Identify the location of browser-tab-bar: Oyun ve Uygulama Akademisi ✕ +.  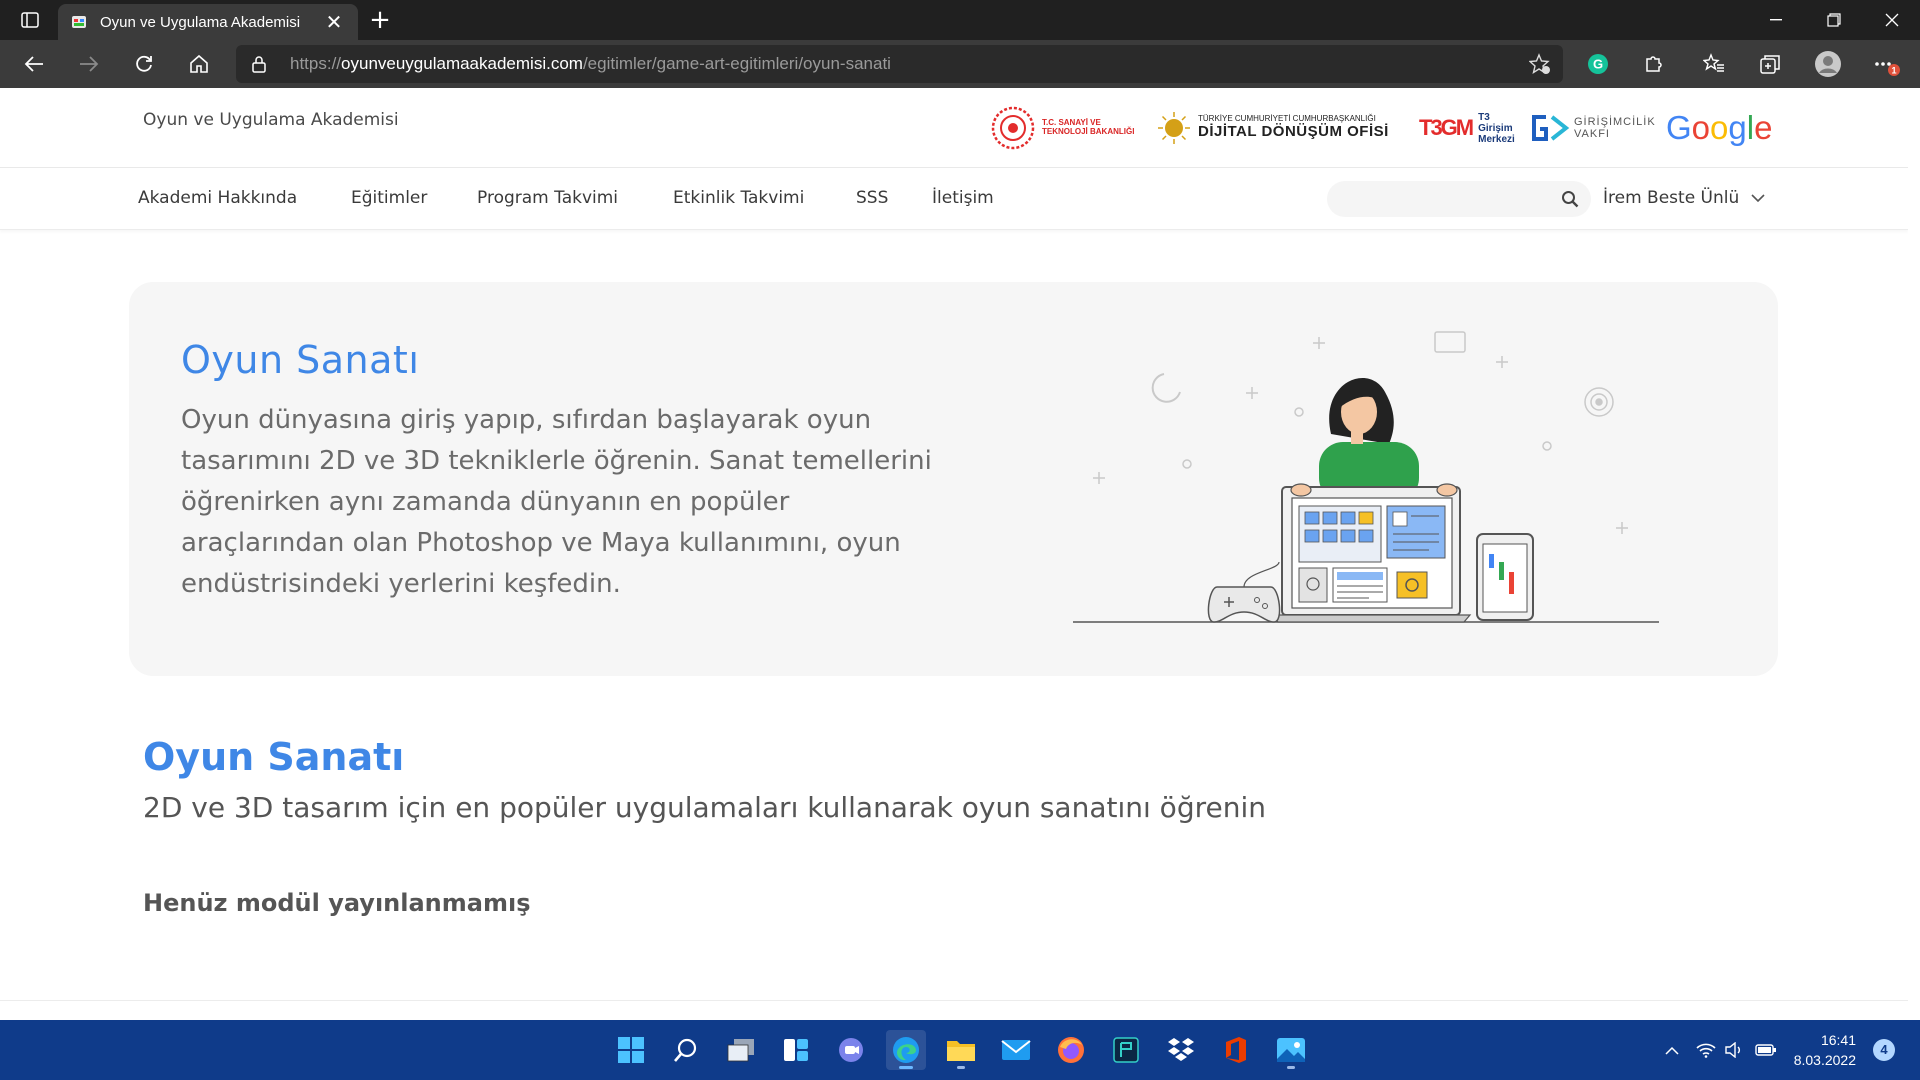
(960, 20).